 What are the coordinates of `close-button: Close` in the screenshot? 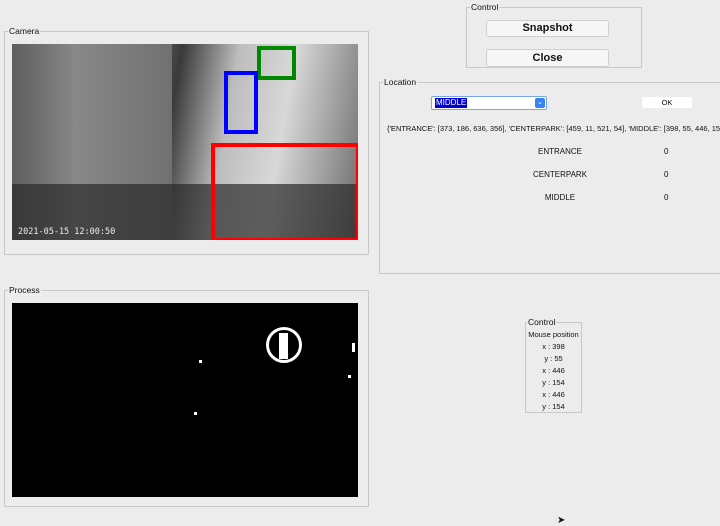 It's located at (547, 58).